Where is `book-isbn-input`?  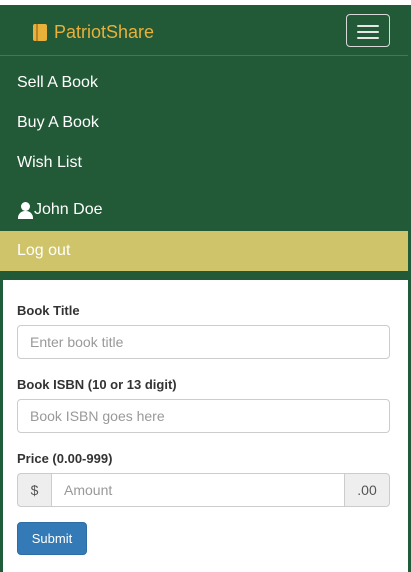
book-isbn-input is located at coordinates (203, 416).